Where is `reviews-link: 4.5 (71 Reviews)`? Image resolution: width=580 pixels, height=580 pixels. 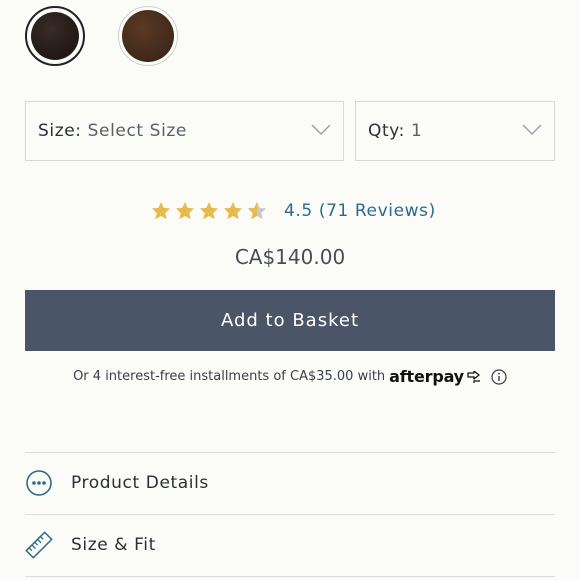 reviews-link: 4.5 (71 Reviews) is located at coordinates (360, 211).